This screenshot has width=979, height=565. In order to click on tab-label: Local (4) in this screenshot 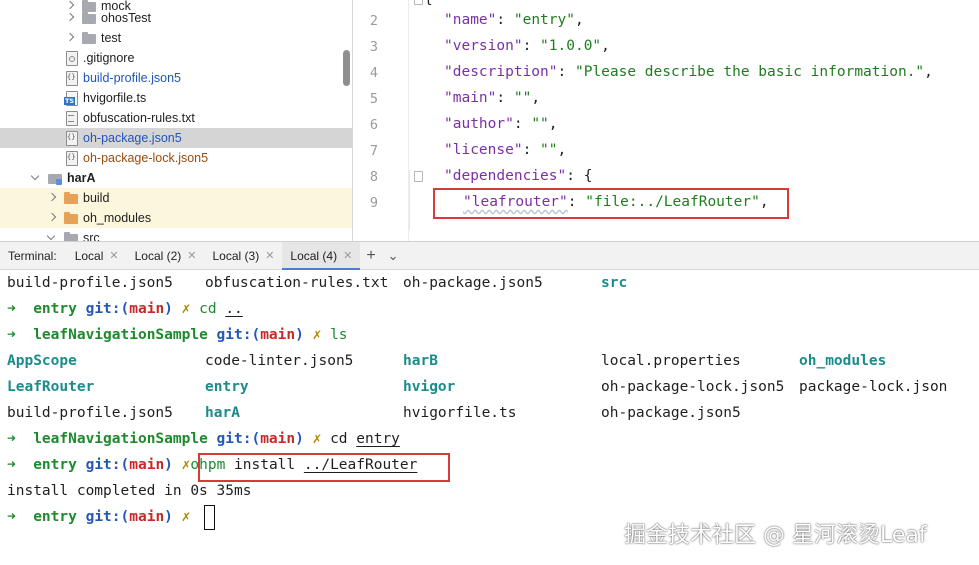, I will do `click(314, 255)`.